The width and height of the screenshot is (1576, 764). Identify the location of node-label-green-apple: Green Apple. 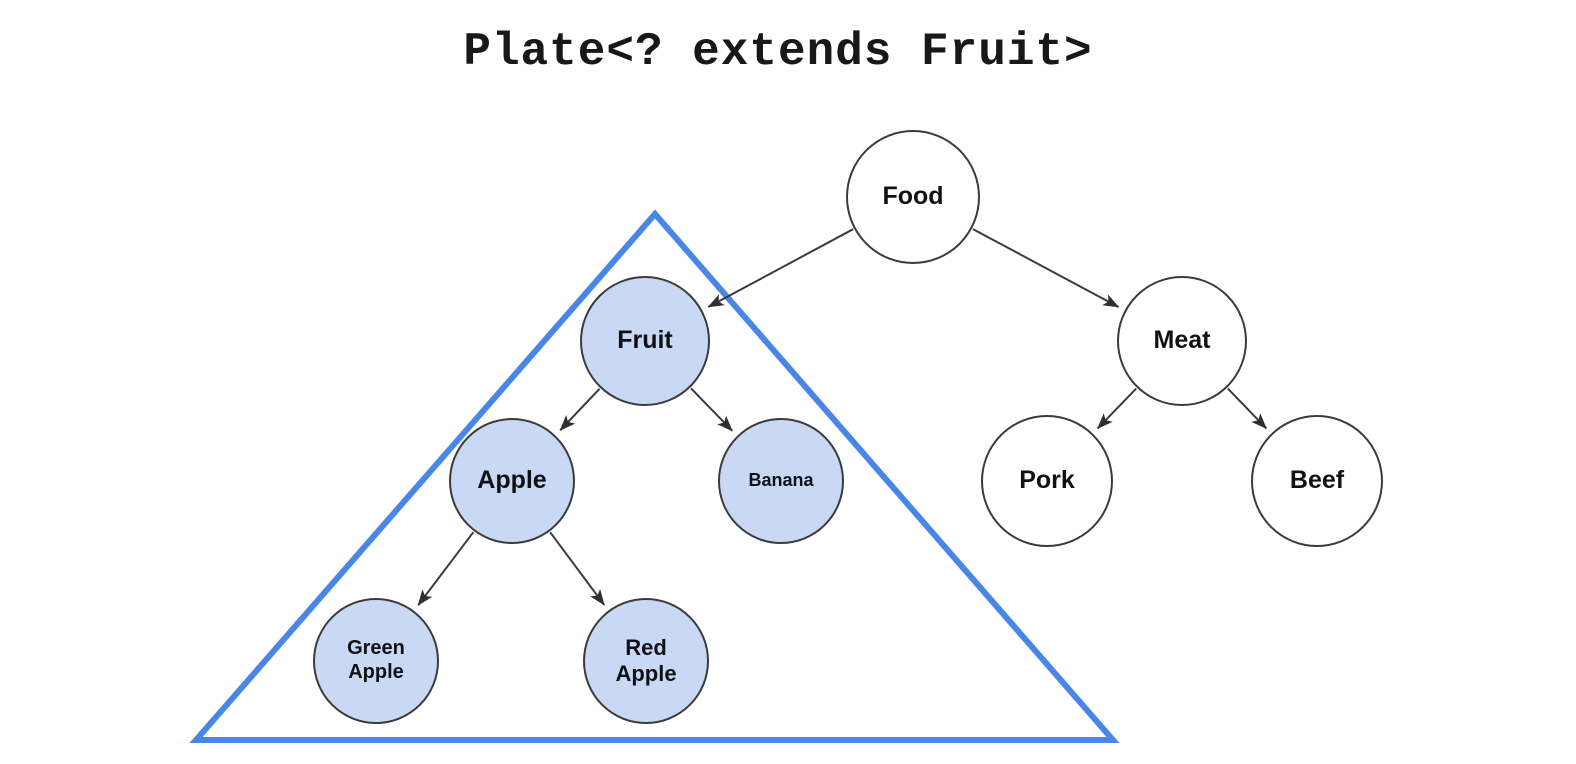
(376, 660).